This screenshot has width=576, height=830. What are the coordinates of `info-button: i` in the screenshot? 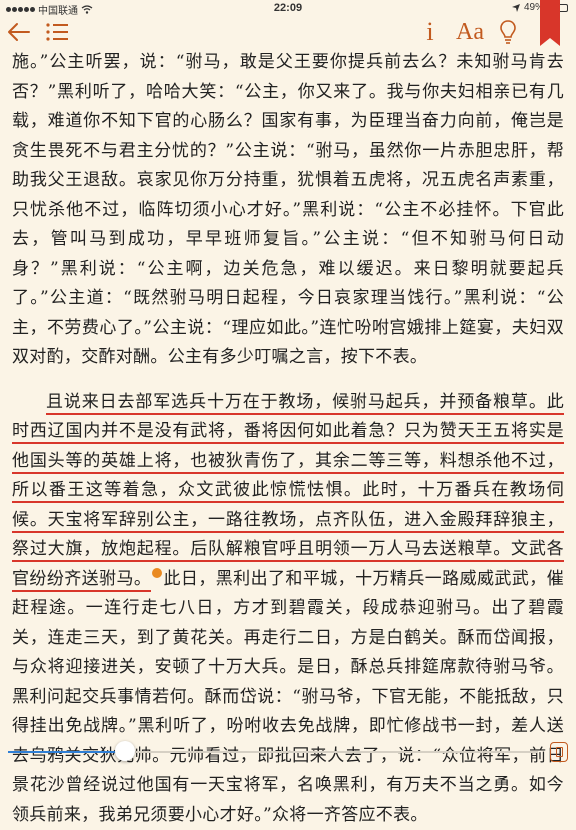 It's located at (430, 32).